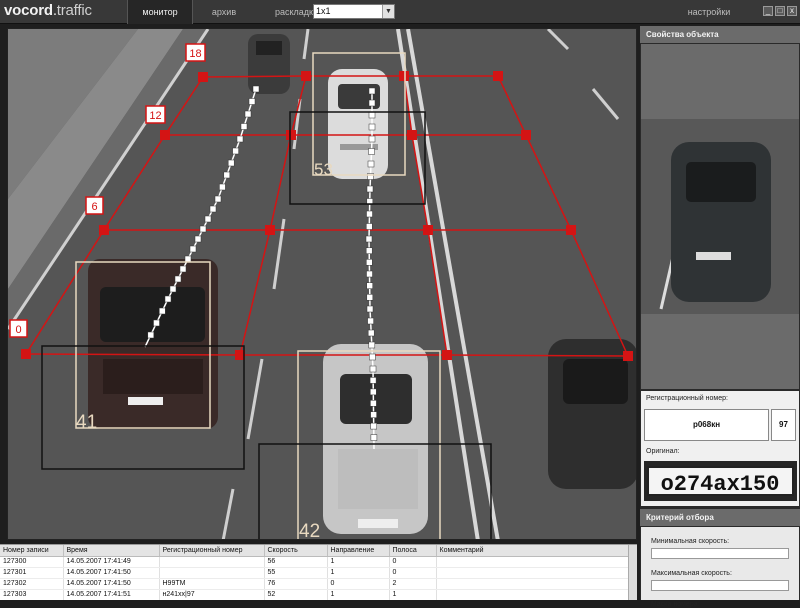 The image size is (800, 608). What do you see at coordinates (532, 551) in the screenshot?
I see `column-header: Комментарий` at bounding box center [532, 551].